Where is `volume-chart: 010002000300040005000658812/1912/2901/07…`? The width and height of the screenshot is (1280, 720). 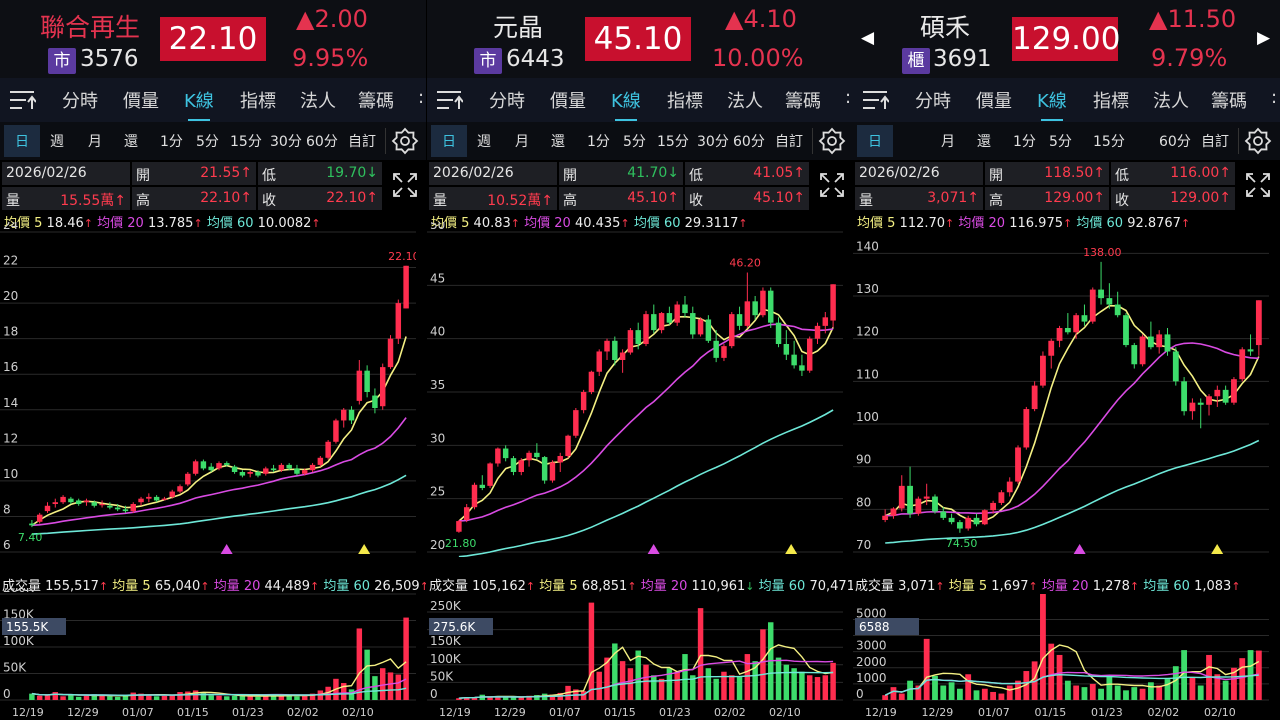 volume-chart: 010002000300040005000658812/1912/2901/07… is located at coordinates (1061, 654).